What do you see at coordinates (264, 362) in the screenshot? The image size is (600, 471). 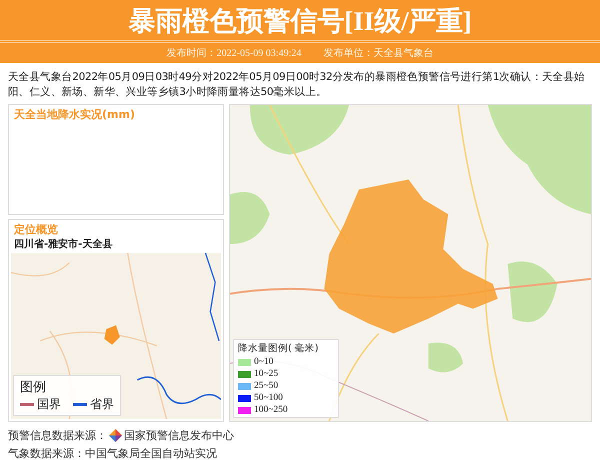 I see `legend-label: 0~10` at bounding box center [264, 362].